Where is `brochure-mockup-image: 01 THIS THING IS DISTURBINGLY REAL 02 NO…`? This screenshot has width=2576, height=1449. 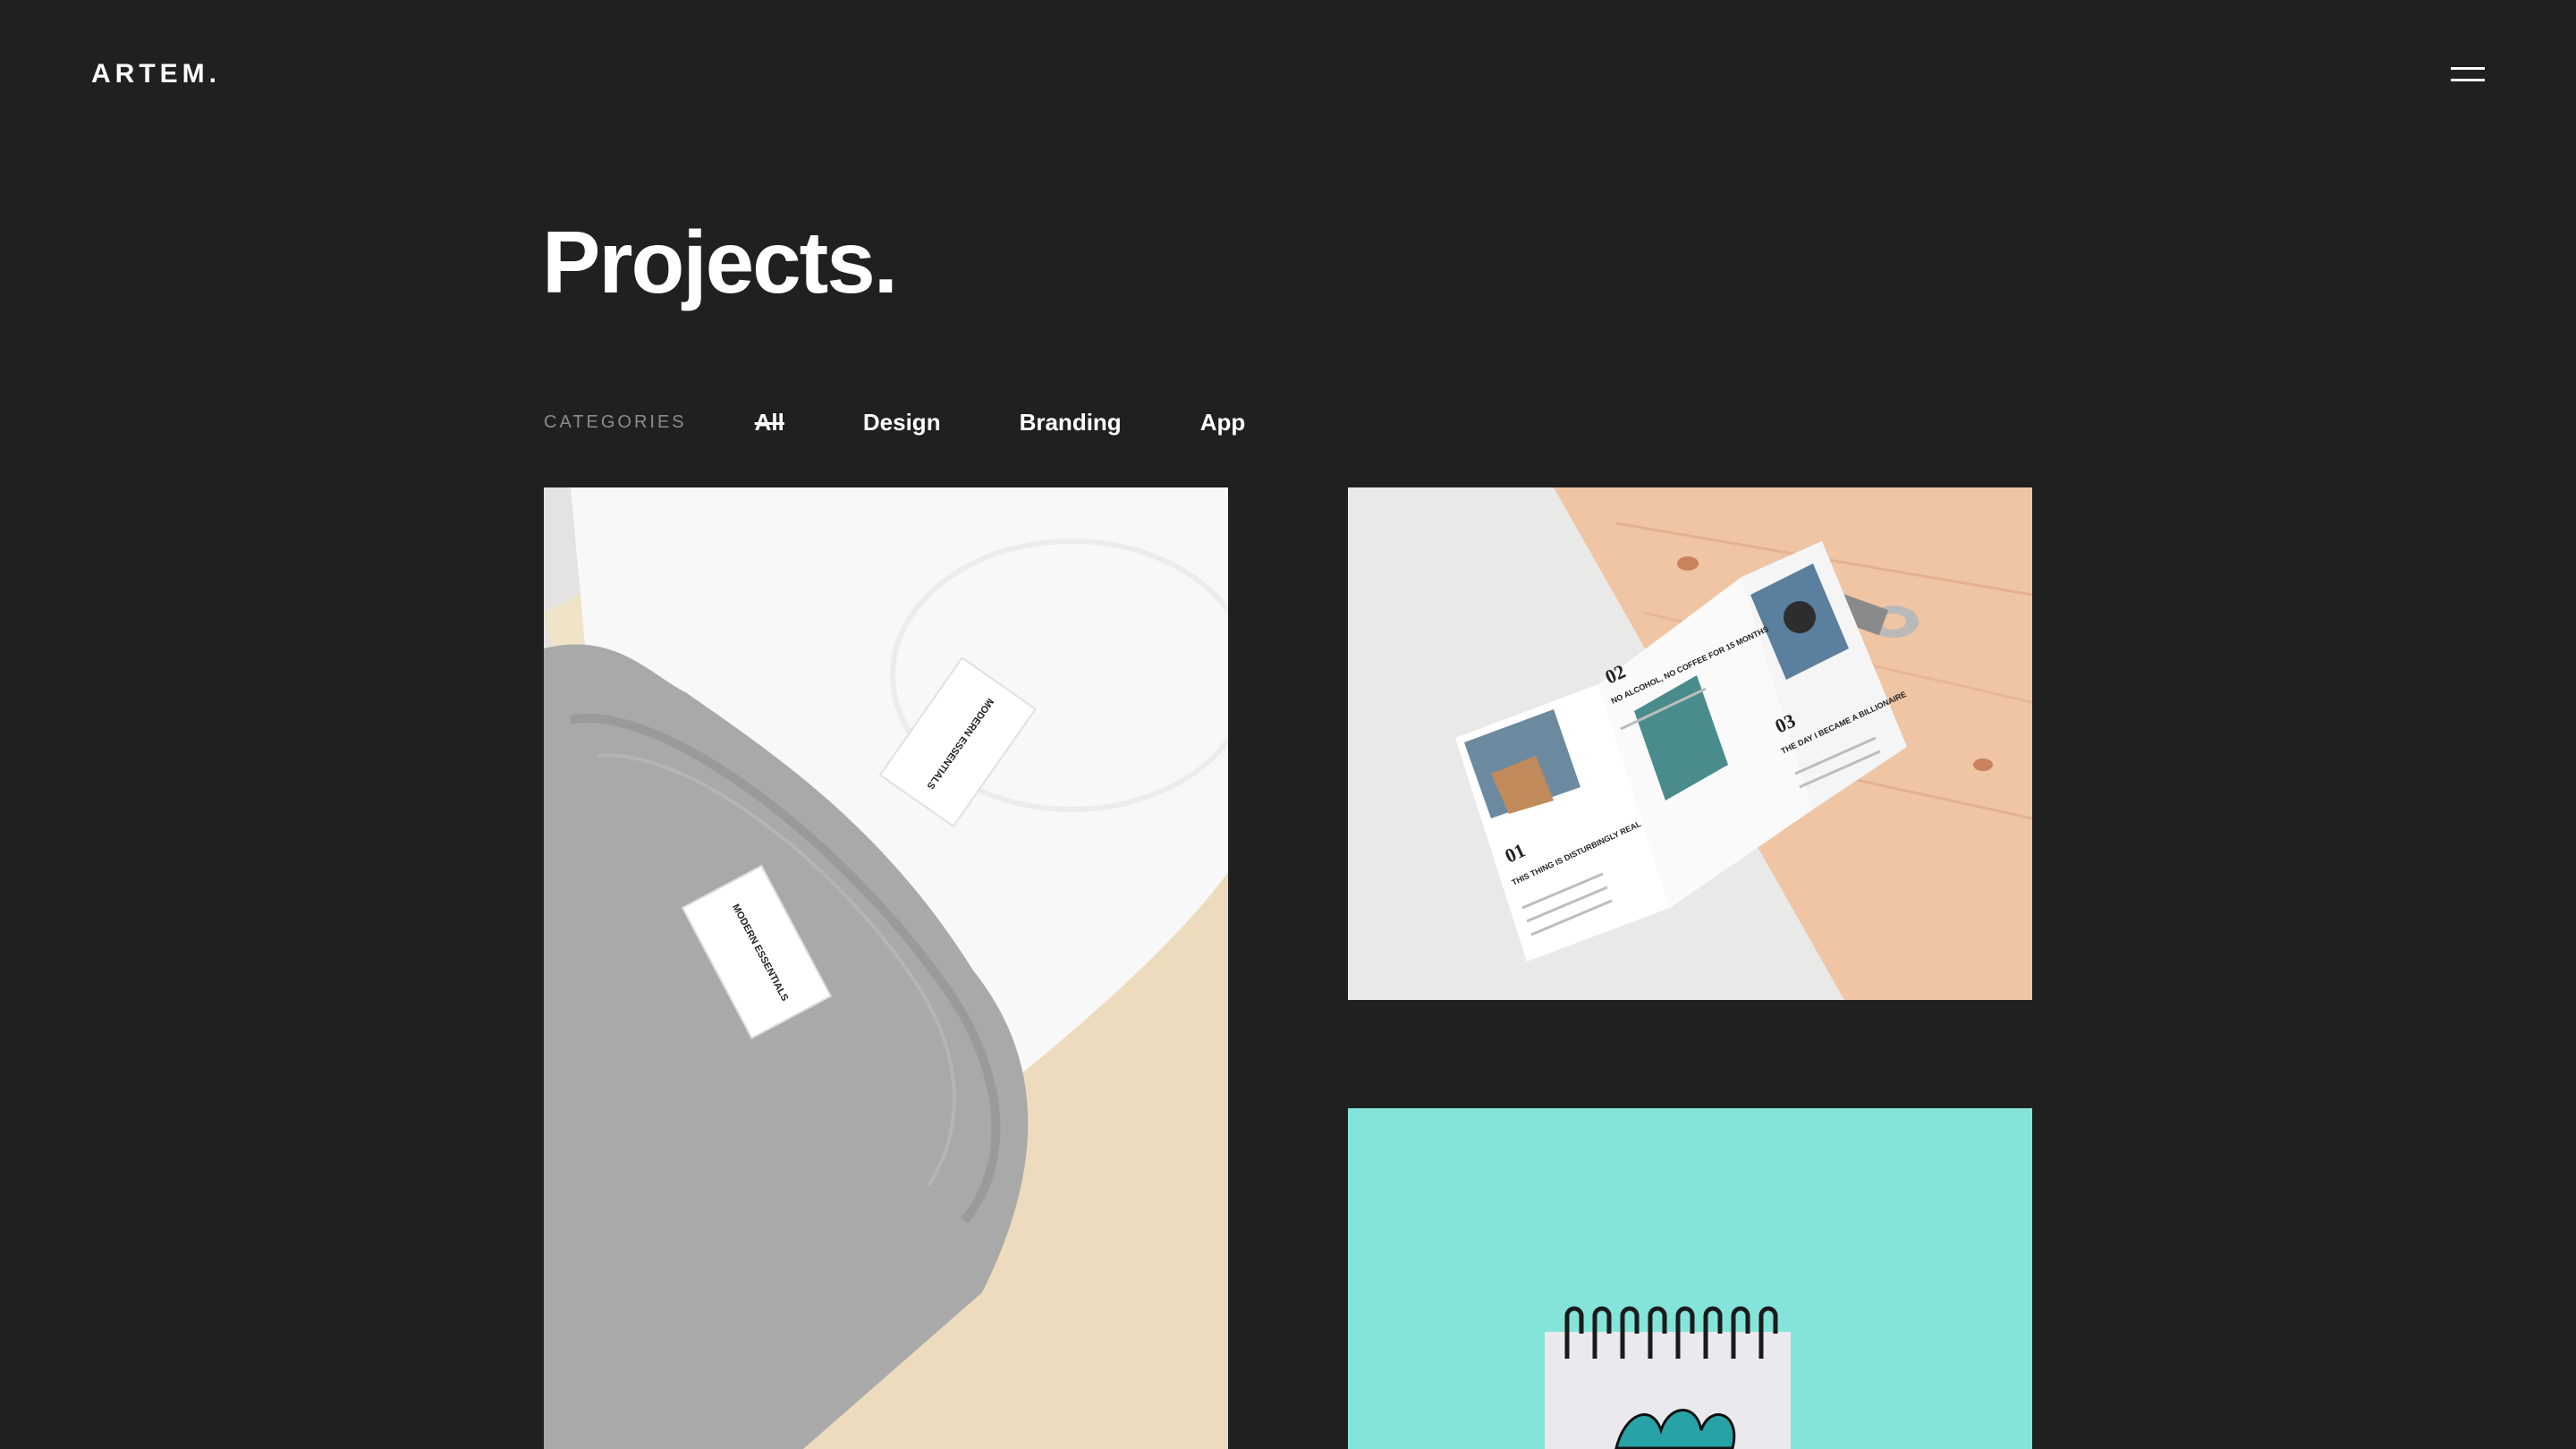
brochure-mockup-image: 01 THIS THING IS DISTURBINGLY REAL 02 NO… is located at coordinates (1690, 743).